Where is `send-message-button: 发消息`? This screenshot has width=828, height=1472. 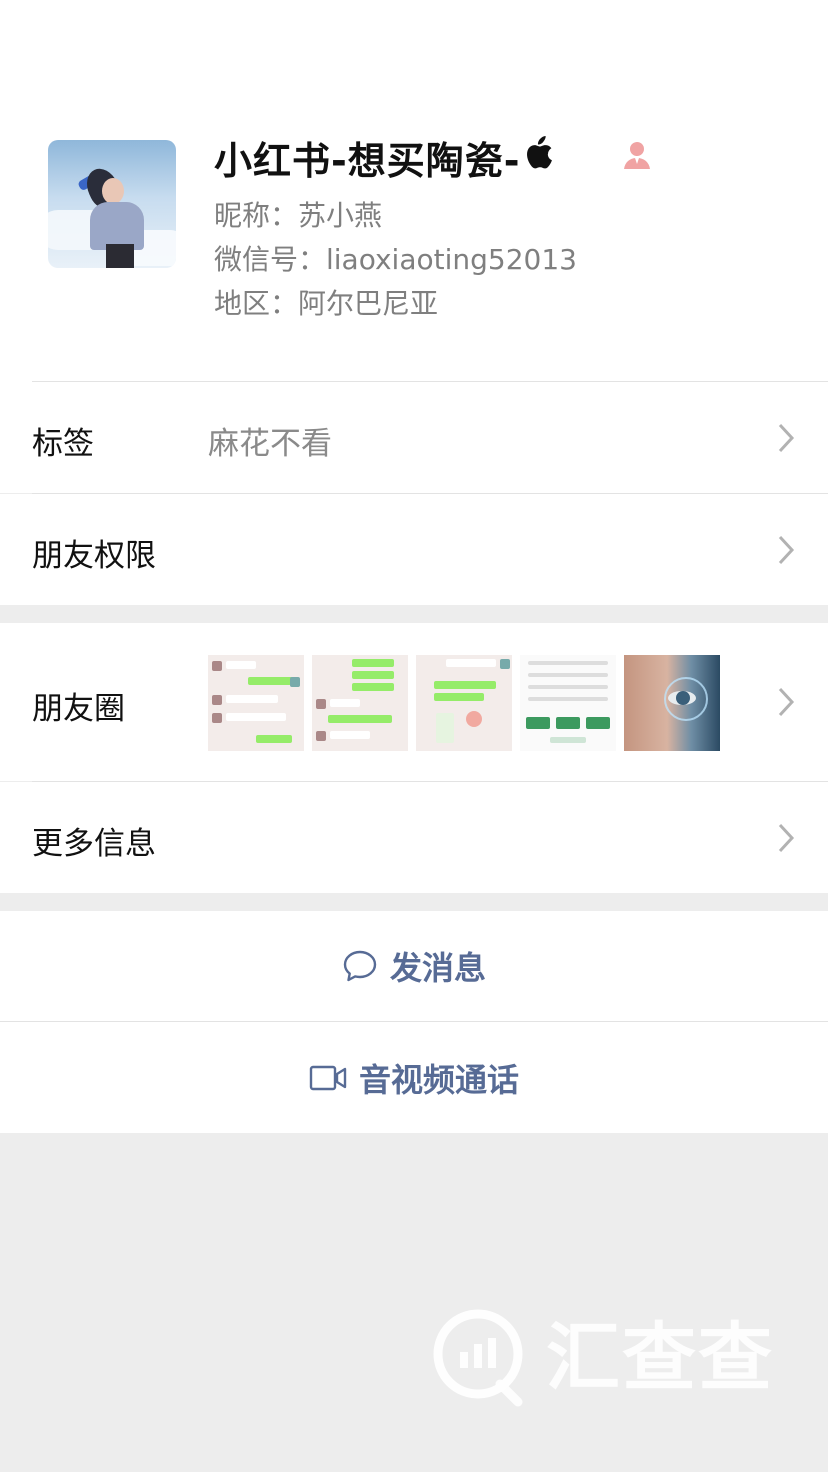
send-message-button: 发消息 is located at coordinates (414, 966).